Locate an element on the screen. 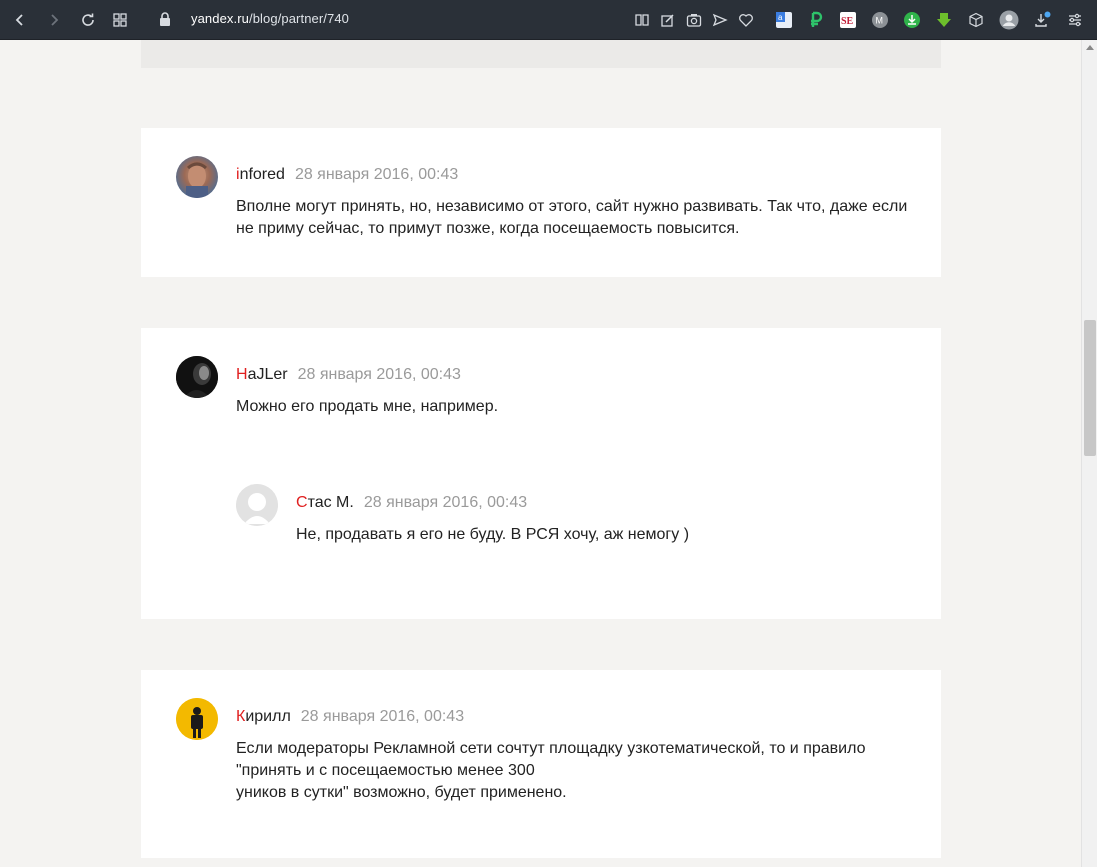  author-name: infored is located at coordinates (260, 175).